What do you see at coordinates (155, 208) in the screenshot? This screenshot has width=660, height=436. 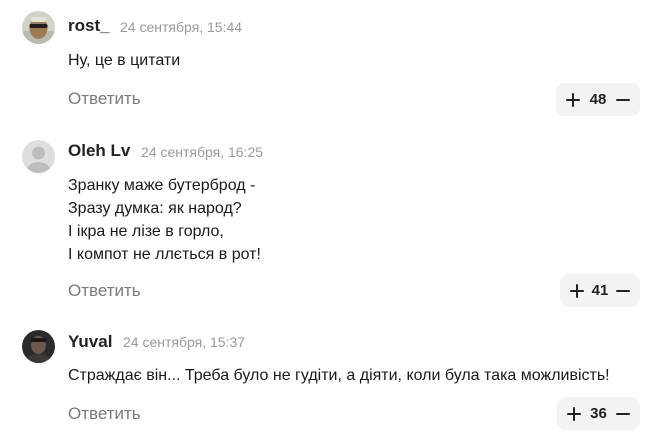 I see `comment-line: Зразу думка: як народ?` at bounding box center [155, 208].